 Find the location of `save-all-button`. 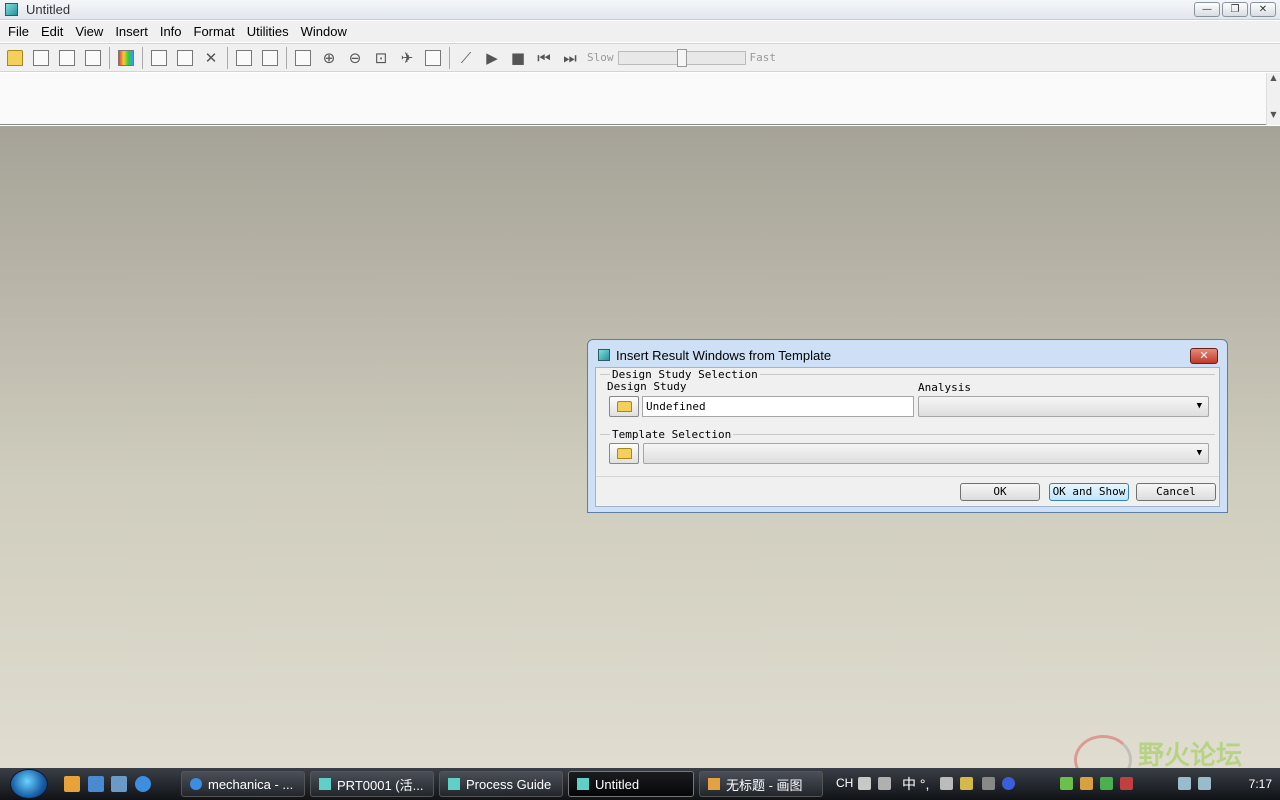

save-all-button is located at coordinates (67, 58).